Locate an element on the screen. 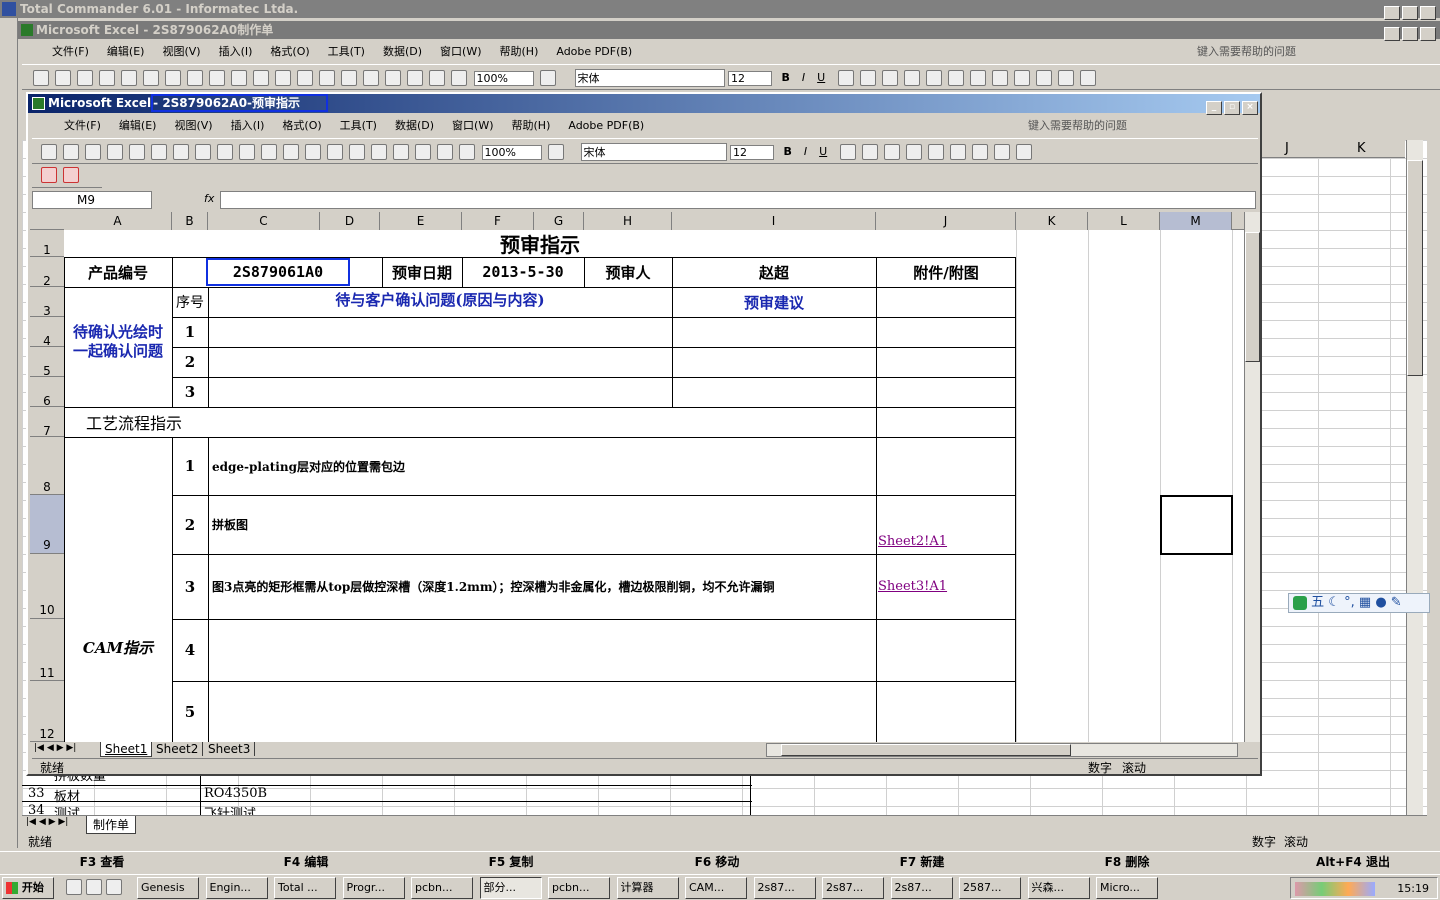 The image size is (1440, 900). sort-asc-icon is located at coordinates (415, 78).